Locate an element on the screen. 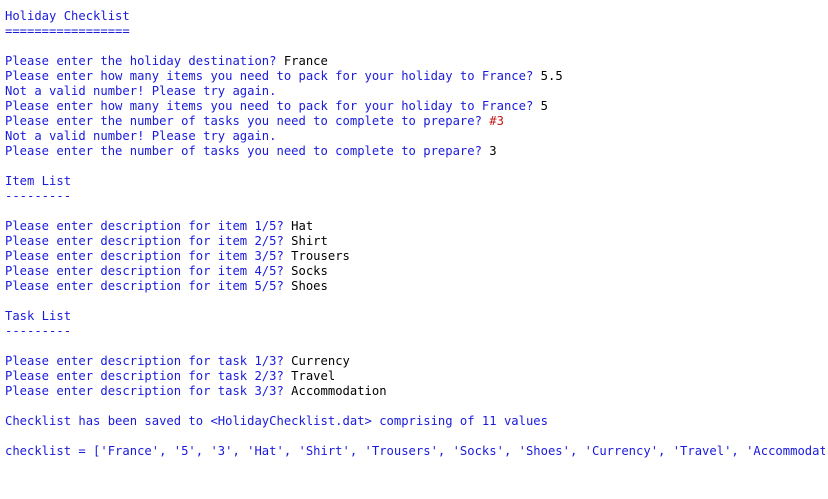 The height and width of the screenshot is (499, 828). shell-user-input-text: Socks is located at coordinates (309, 271).